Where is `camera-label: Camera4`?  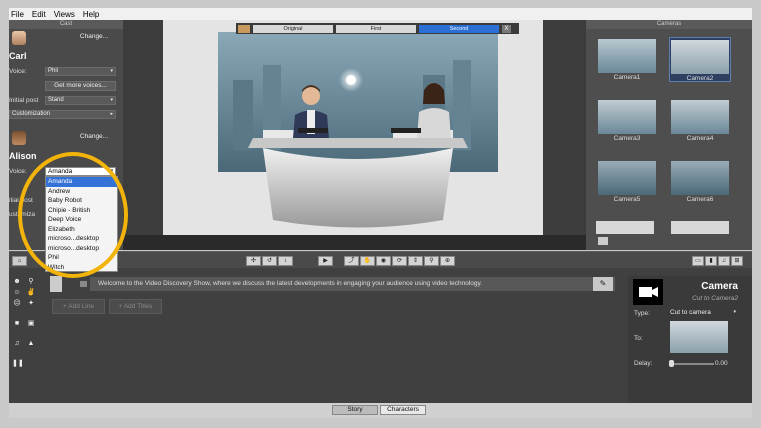
camera-label: Camera4 is located at coordinates (700, 138).